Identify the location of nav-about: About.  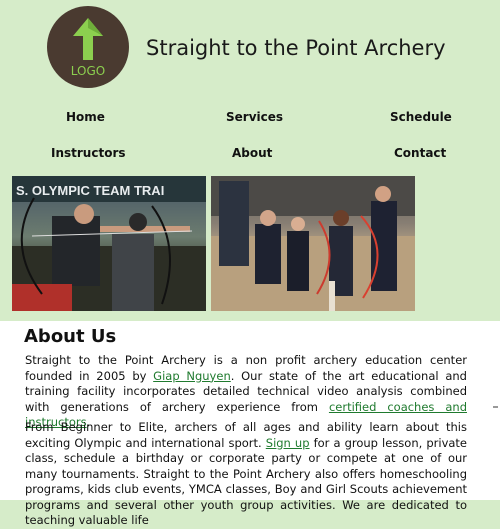
(252, 153).